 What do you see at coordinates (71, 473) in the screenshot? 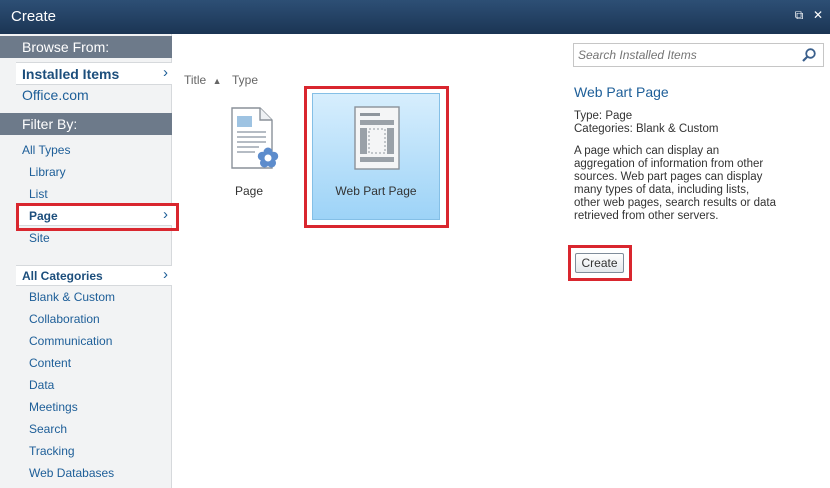
I see `category-web-databases: Web Databases` at bounding box center [71, 473].